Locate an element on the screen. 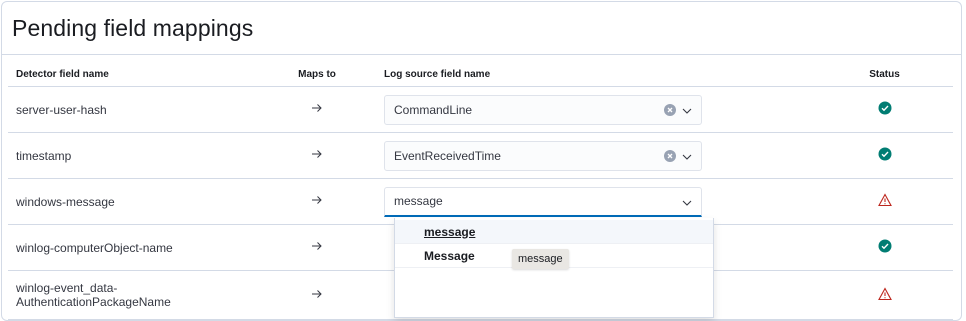  table-row: server-user-hash CommandLine is located at coordinates (480, 109).